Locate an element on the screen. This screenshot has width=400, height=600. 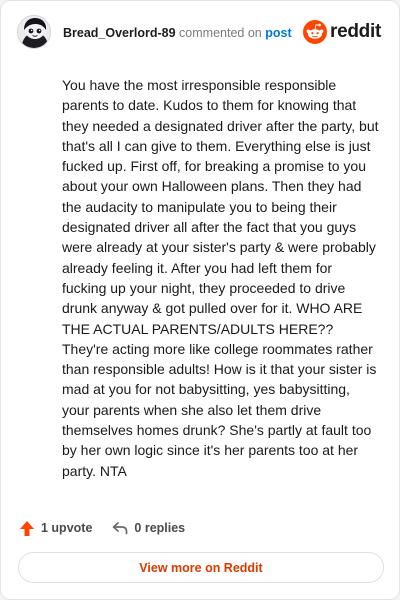
user-avatar is located at coordinates (34, 32).